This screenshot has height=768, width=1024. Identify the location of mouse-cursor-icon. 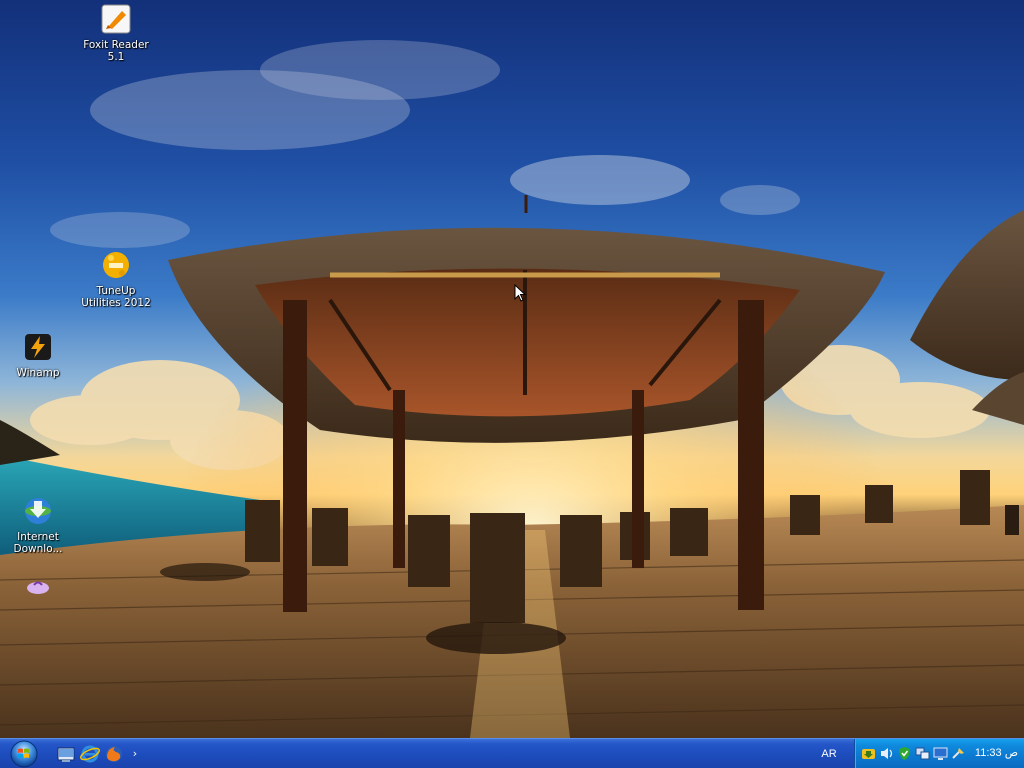
(520, 294).